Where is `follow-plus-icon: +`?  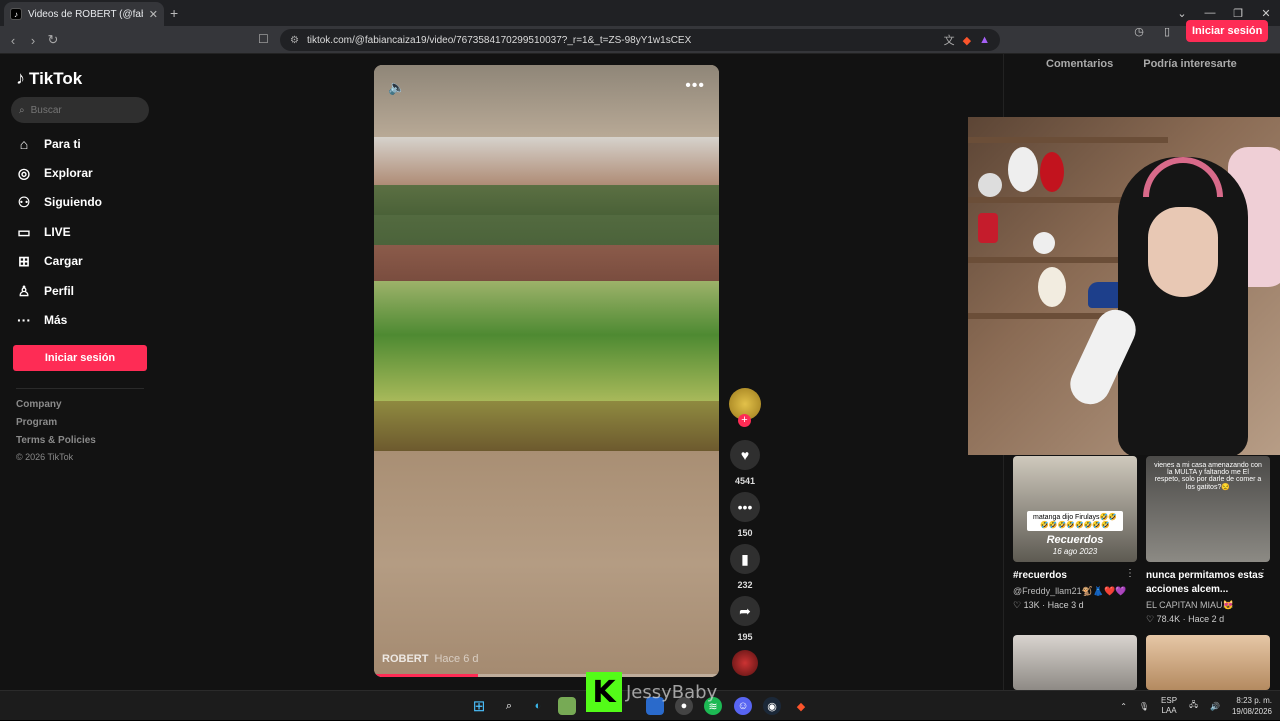
follow-plus-icon: + is located at coordinates (744, 420).